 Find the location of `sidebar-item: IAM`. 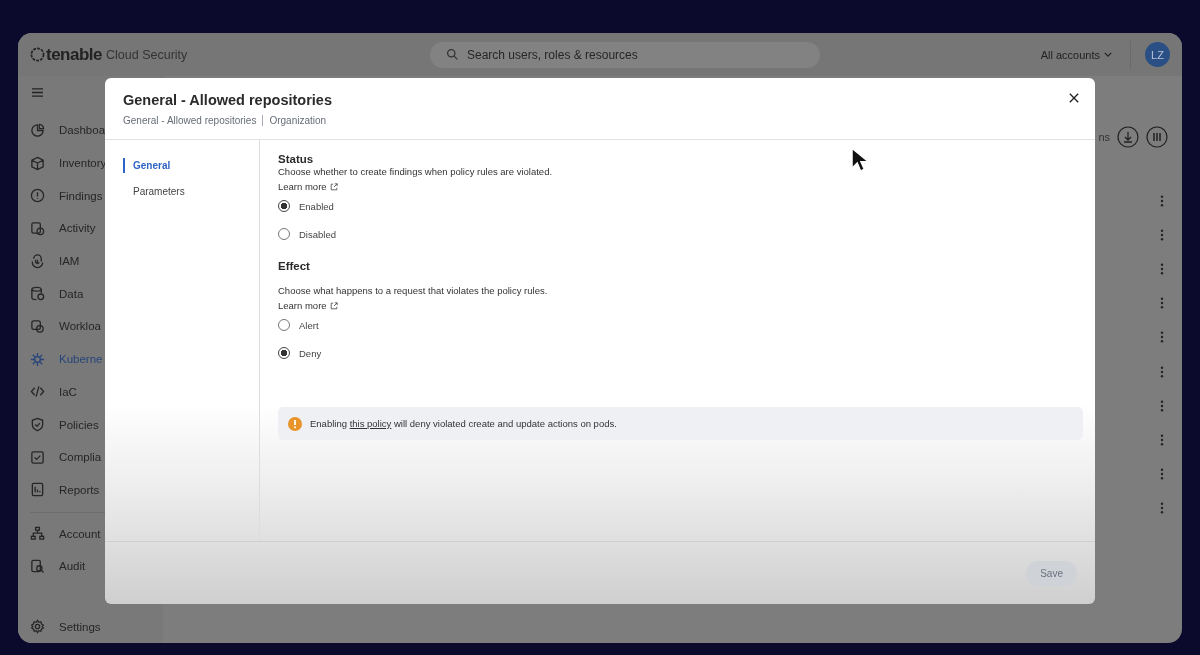

sidebar-item: IAM is located at coordinates (96, 261).